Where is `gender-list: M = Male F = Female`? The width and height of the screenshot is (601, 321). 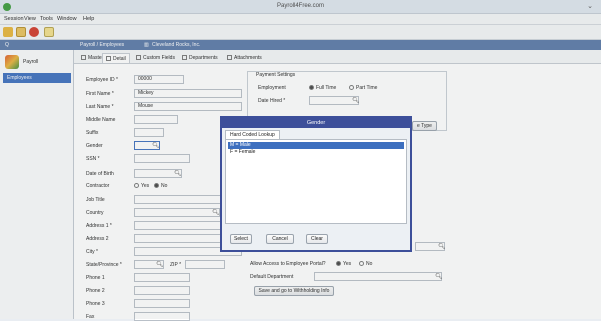
gender-list: M = Male F = Female is located at coordinates (316, 181).